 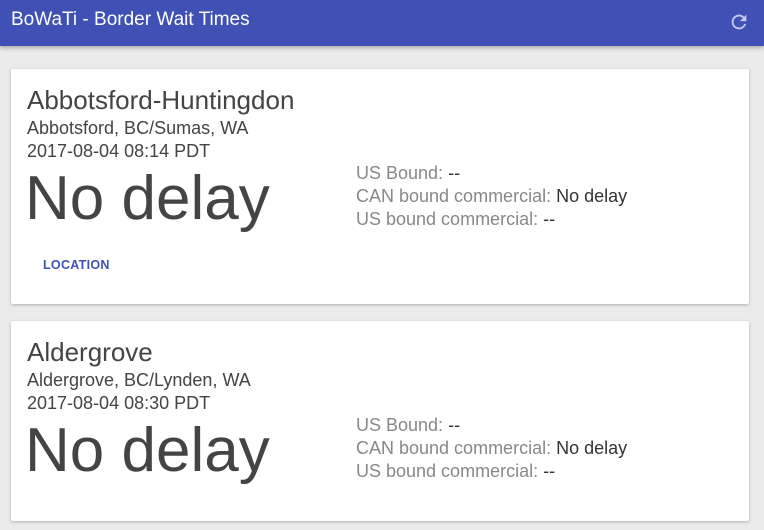 What do you see at coordinates (382, 23) in the screenshot?
I see `app-bar: BoWaTi - Border Wait Times` at bounding box center [382, 23].